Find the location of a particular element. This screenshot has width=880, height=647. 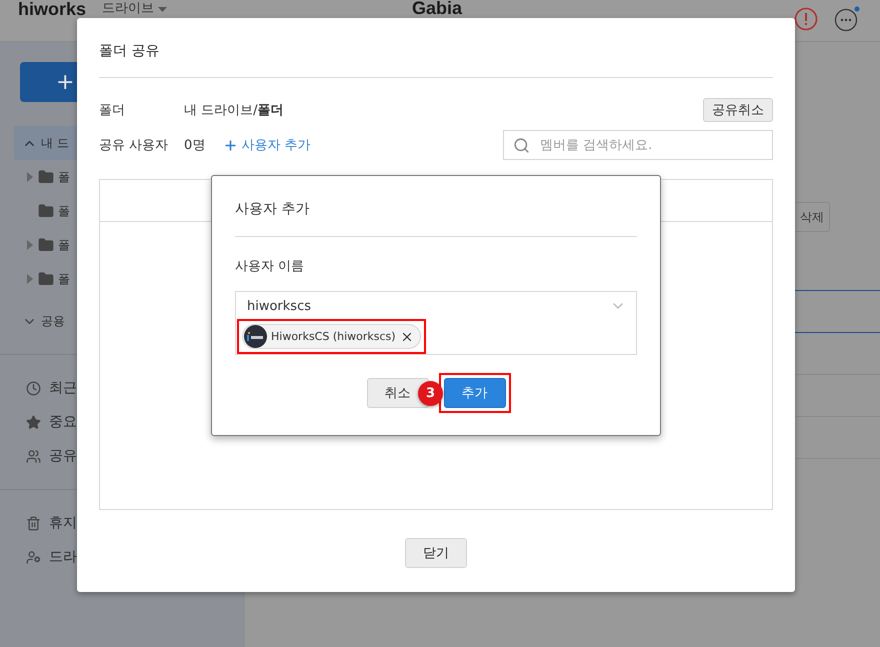

shared-users-label: 공유 사용자 is located at coordinates (134, 145).